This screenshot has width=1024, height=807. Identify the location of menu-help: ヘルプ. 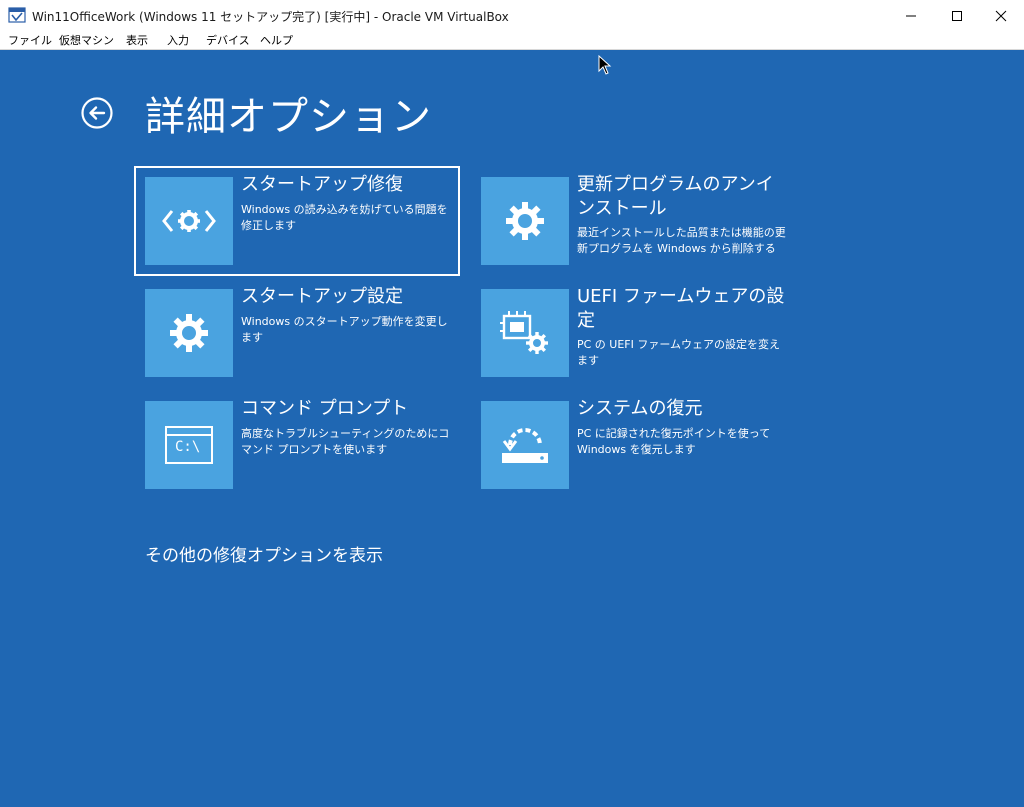
(276, 40).